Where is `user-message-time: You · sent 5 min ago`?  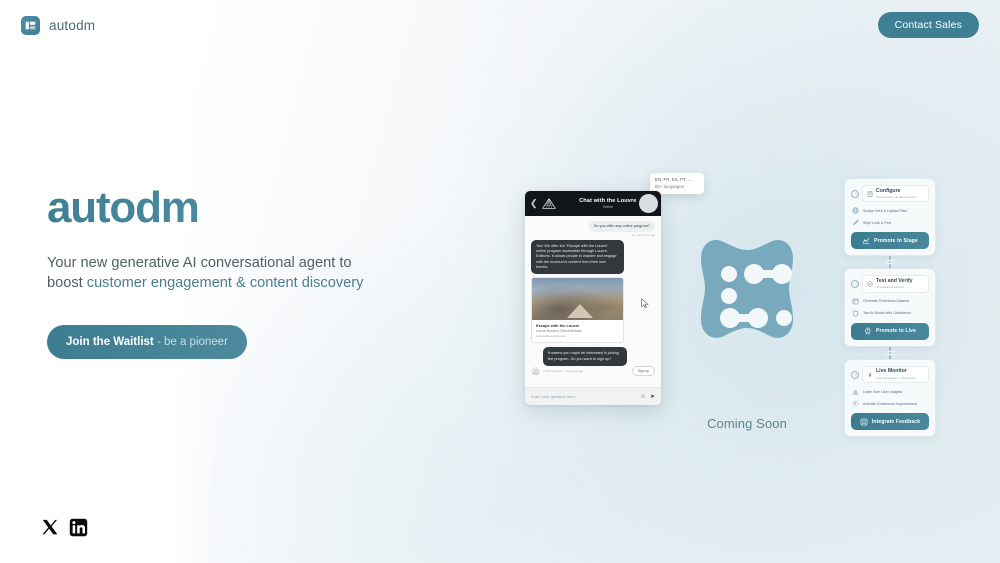
user-message-time: You · sent 5 min ago is located at coordinates (643, 235).